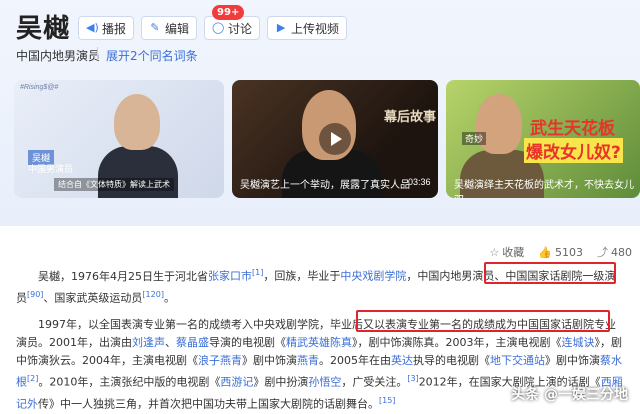 The image size is (640, 414). Describe the element at coordinates (374, 382) in the screenshot. I see `text: ，广受关注。` at that location.